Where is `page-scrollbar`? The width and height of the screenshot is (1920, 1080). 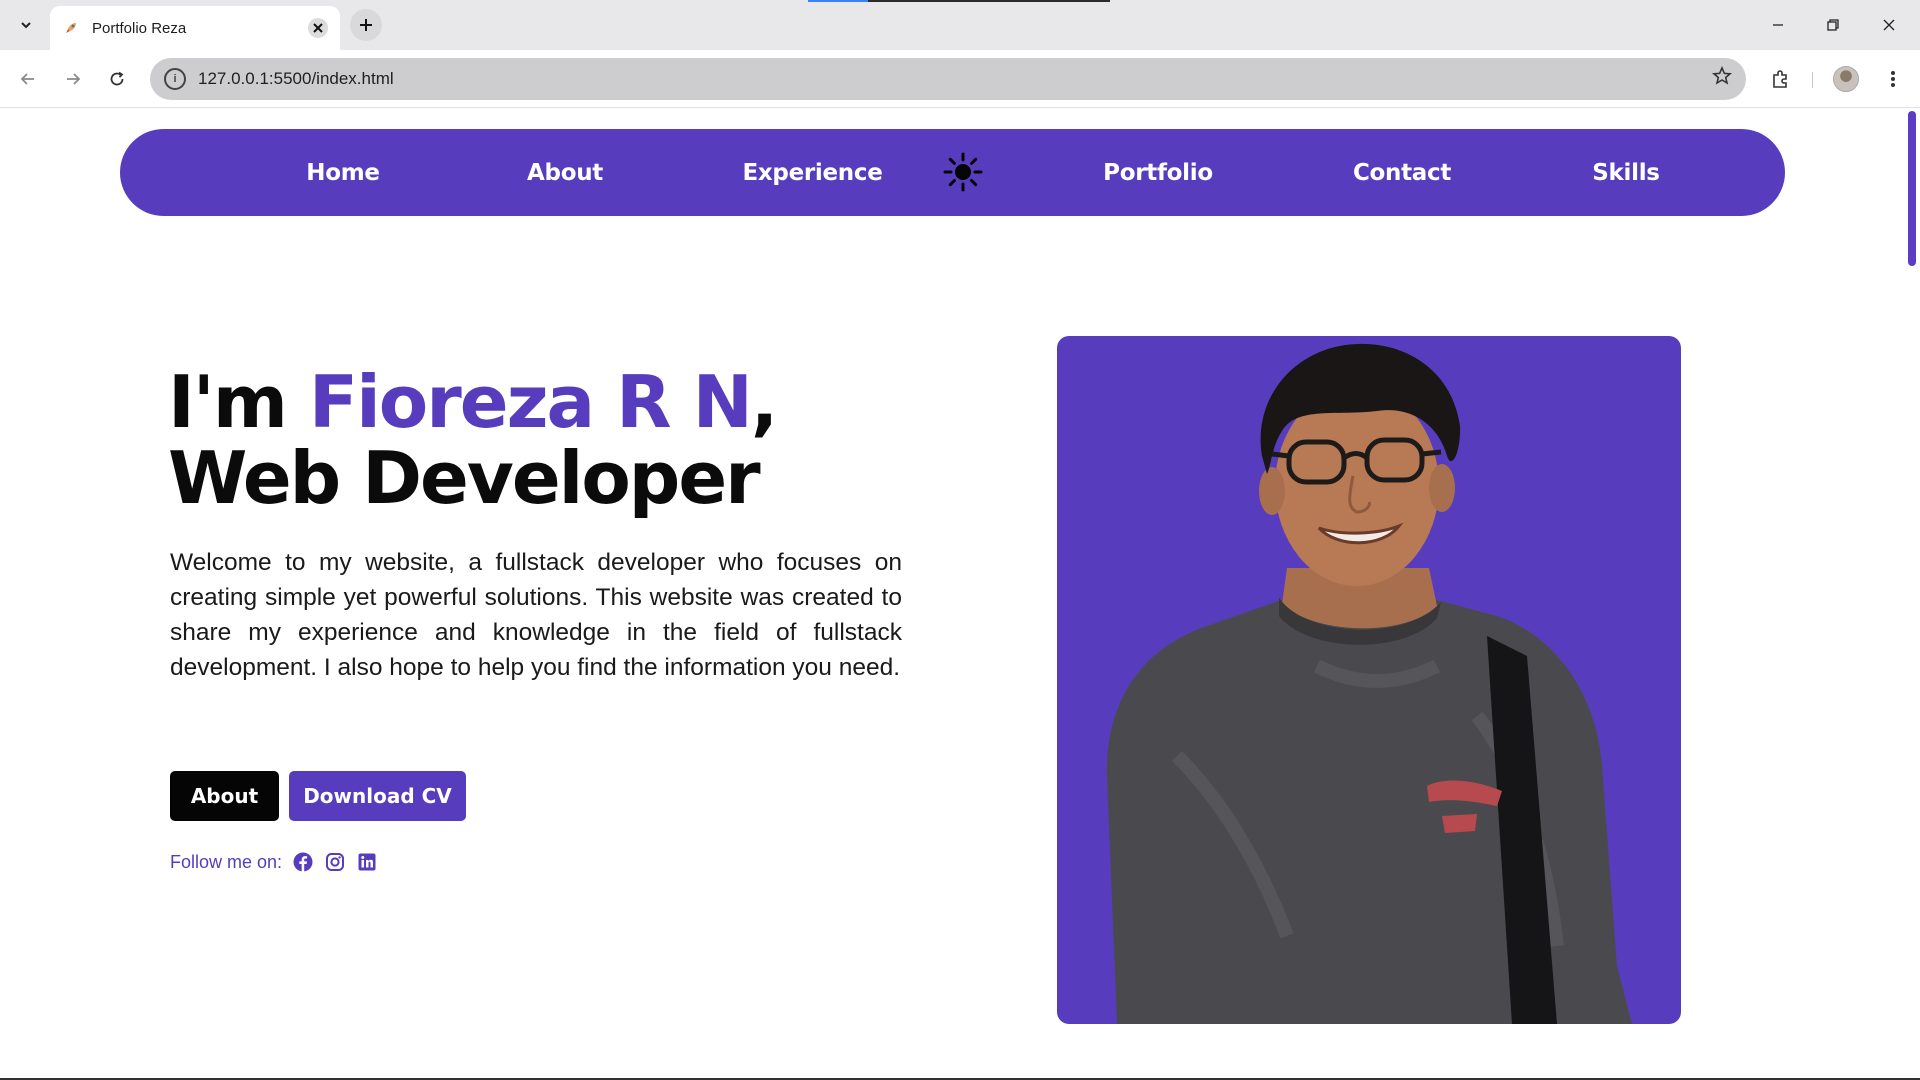
page-scrollbar is located at coordinates (1912, 188).